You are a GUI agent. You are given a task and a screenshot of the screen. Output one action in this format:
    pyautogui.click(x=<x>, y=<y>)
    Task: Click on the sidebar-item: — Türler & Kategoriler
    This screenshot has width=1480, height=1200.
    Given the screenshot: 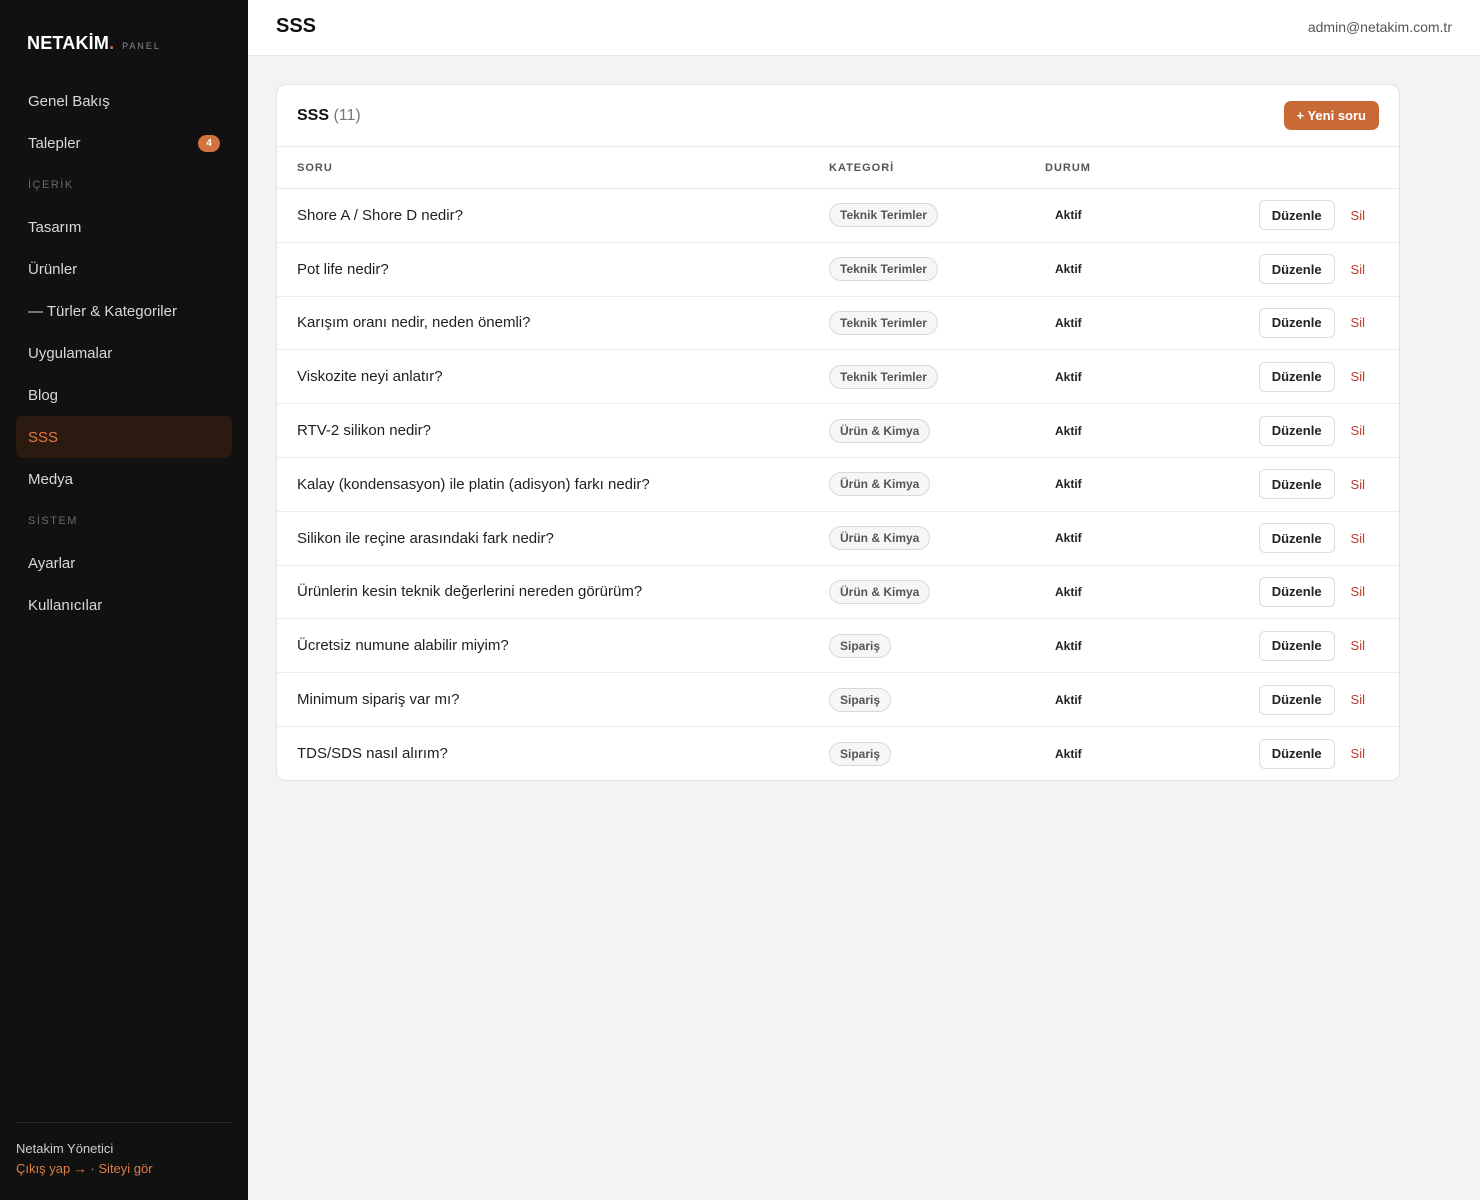 What is the action you would take?
    pyautogui.click(x=124, y=311)
    